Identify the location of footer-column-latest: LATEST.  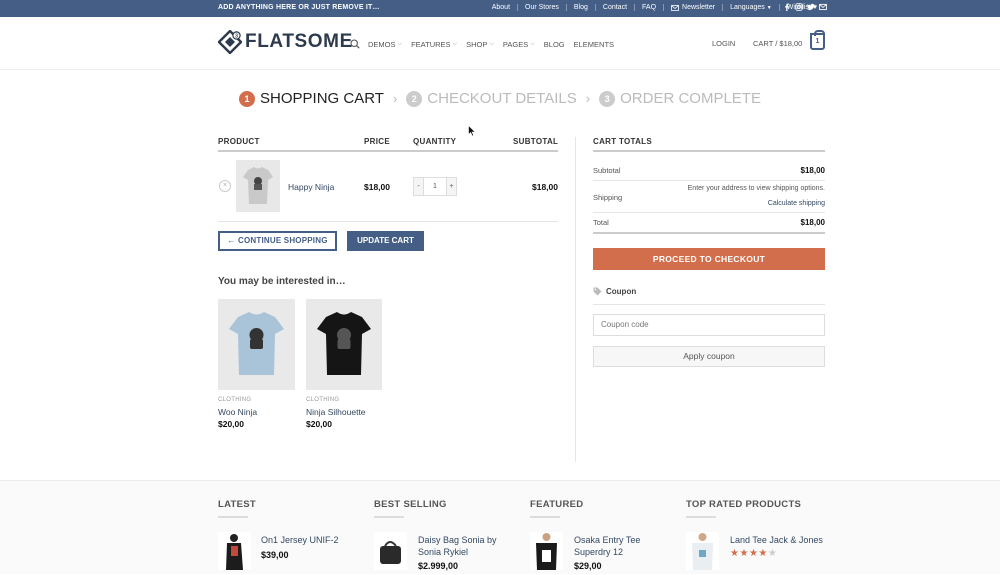
(237, 508).